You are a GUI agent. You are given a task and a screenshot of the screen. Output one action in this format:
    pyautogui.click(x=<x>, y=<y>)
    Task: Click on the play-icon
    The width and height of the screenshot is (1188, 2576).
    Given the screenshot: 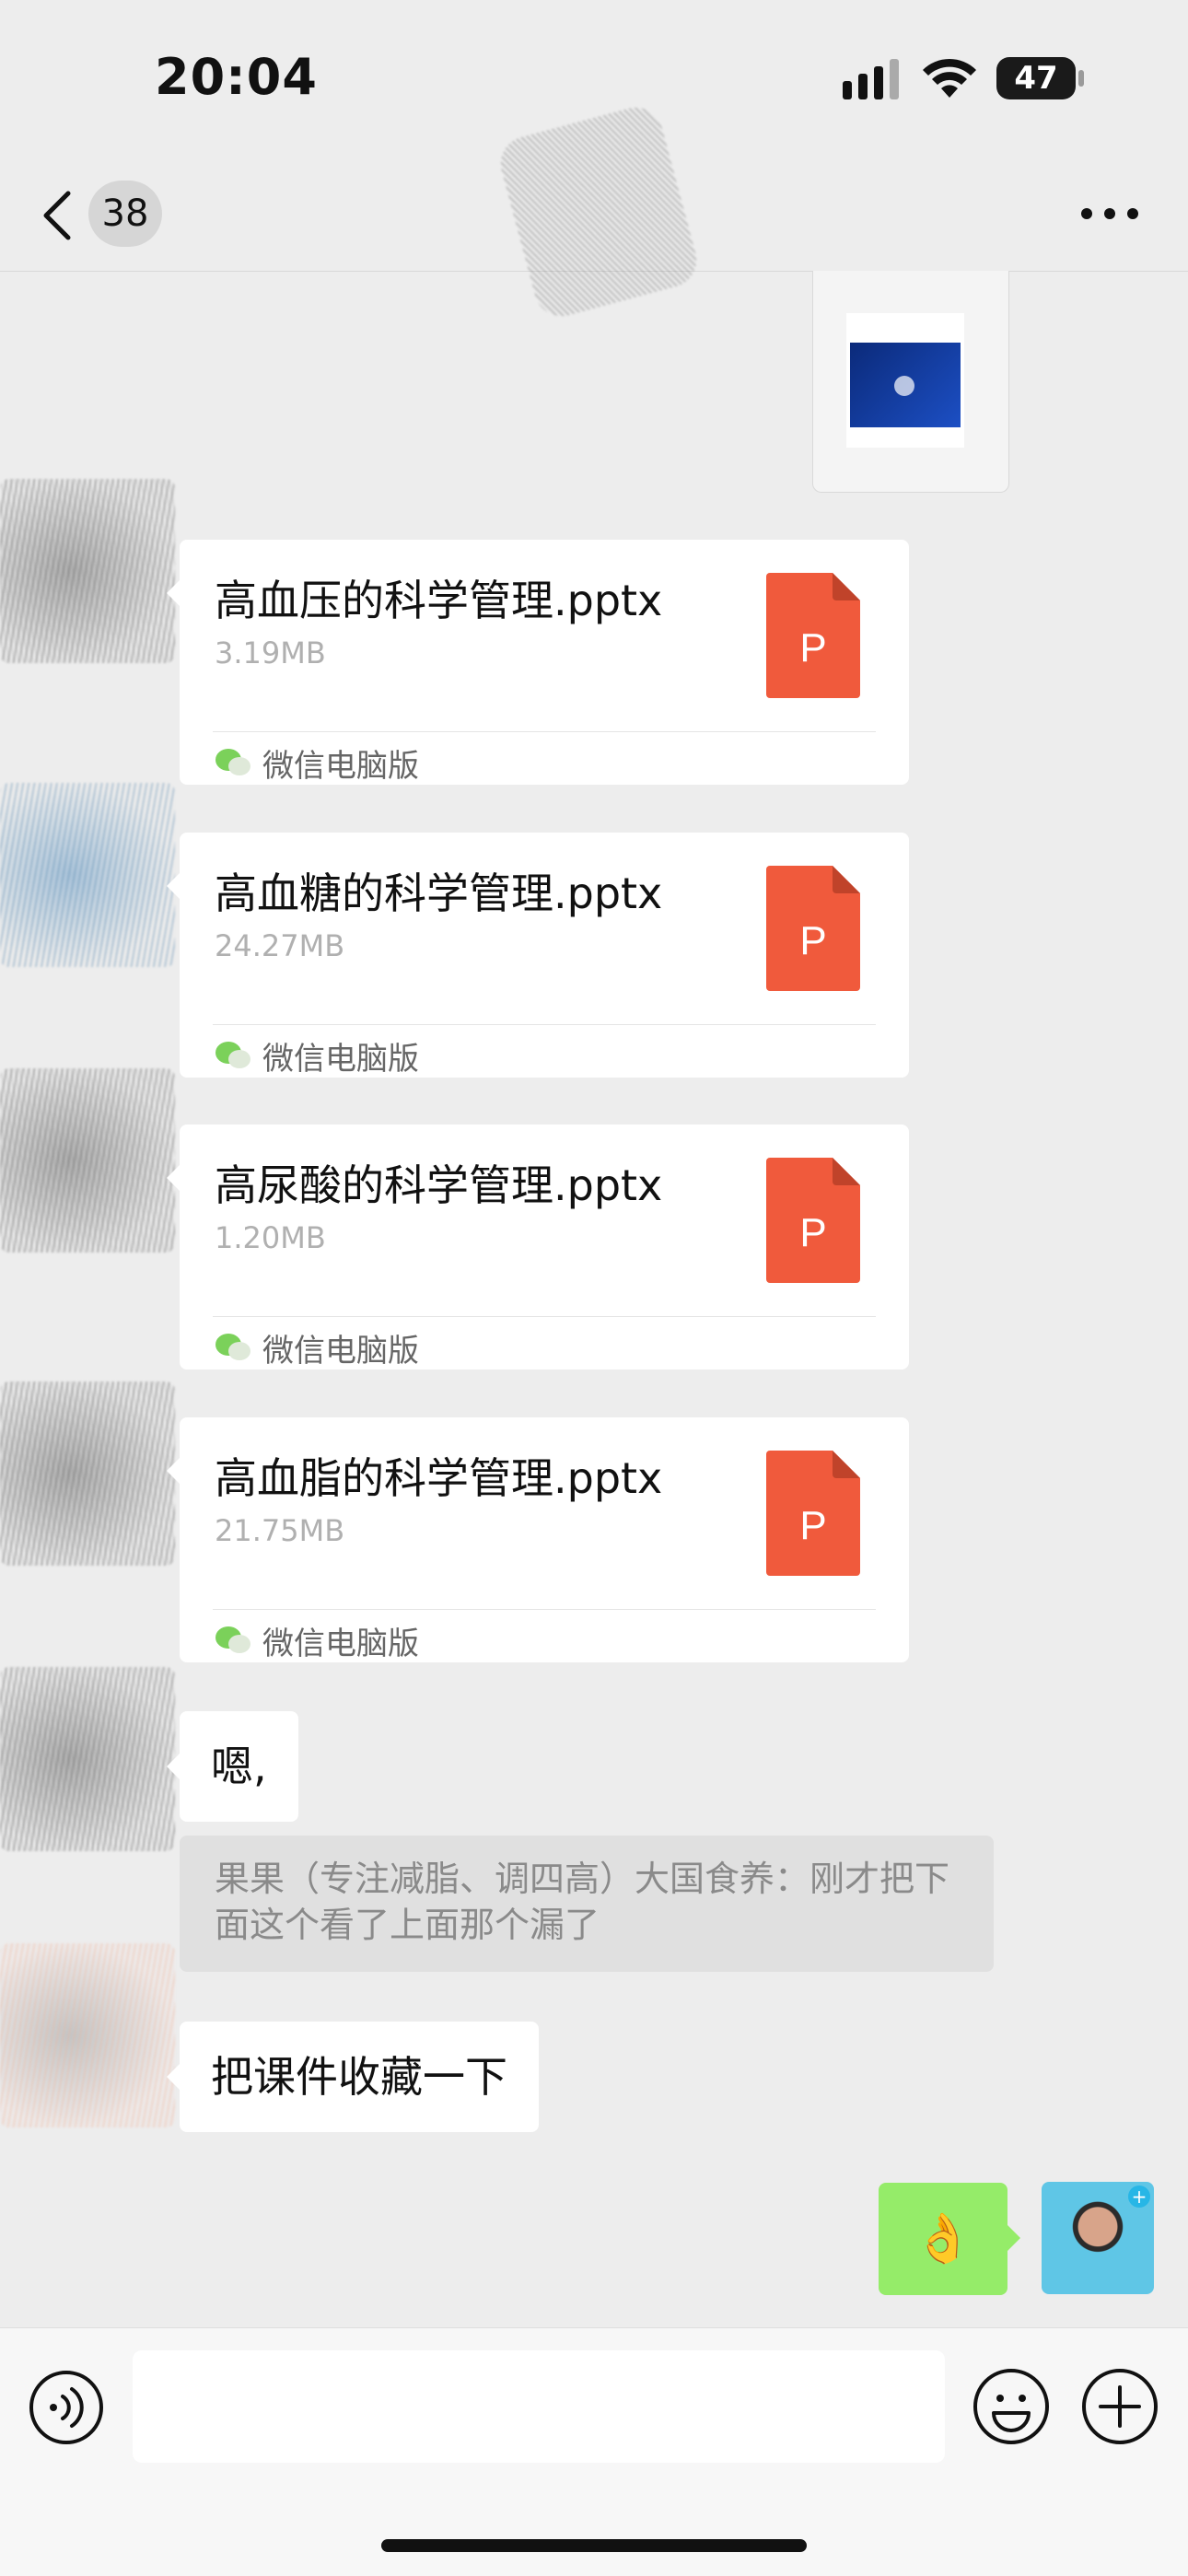 What is the action you would take?
    pyautogui.click(x=904, y=386)
    